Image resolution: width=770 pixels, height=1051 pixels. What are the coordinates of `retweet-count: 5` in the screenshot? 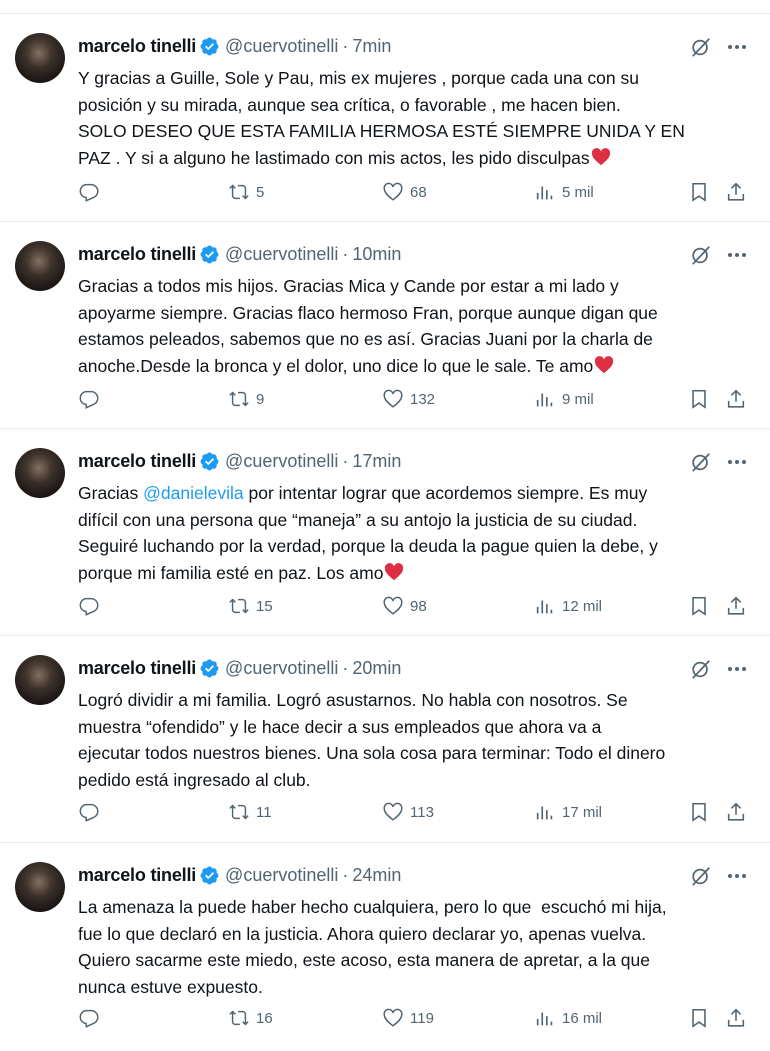 It's located at (260, 192).